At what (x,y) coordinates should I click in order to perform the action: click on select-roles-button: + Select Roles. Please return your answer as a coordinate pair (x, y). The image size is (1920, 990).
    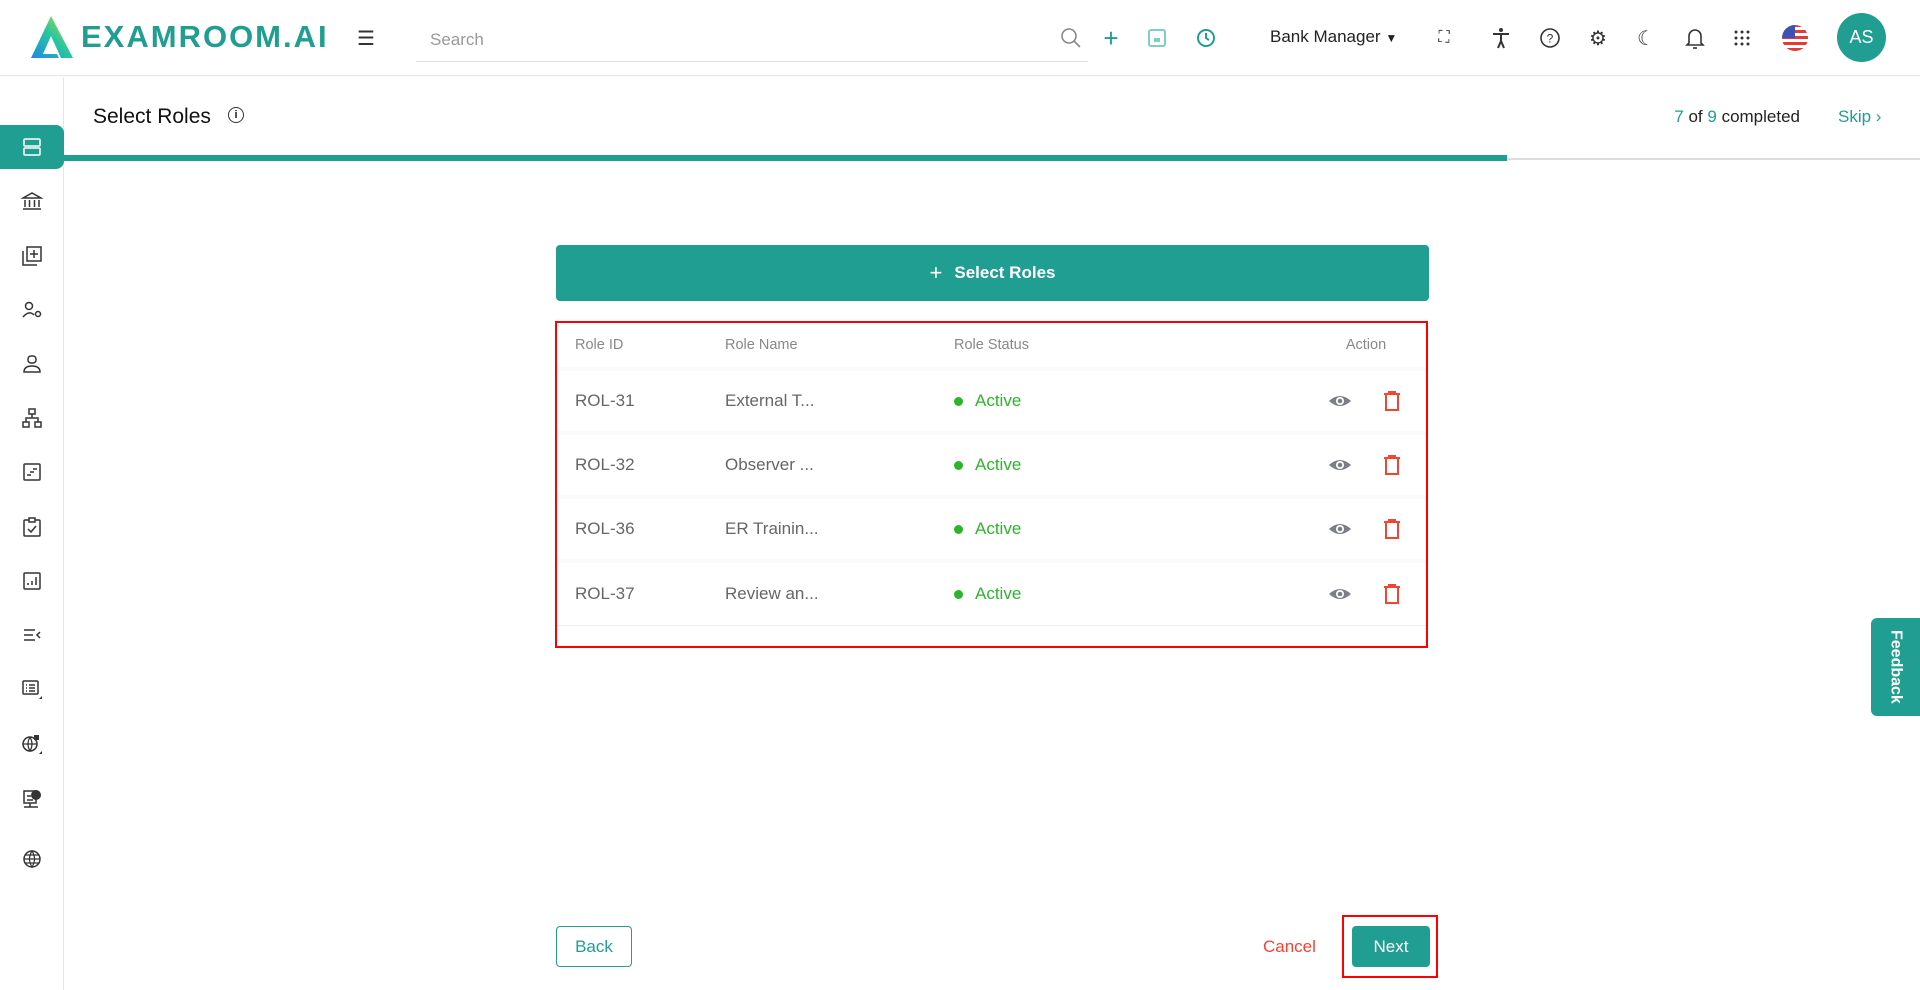
    Looking at the image, I should click on (992, 273).